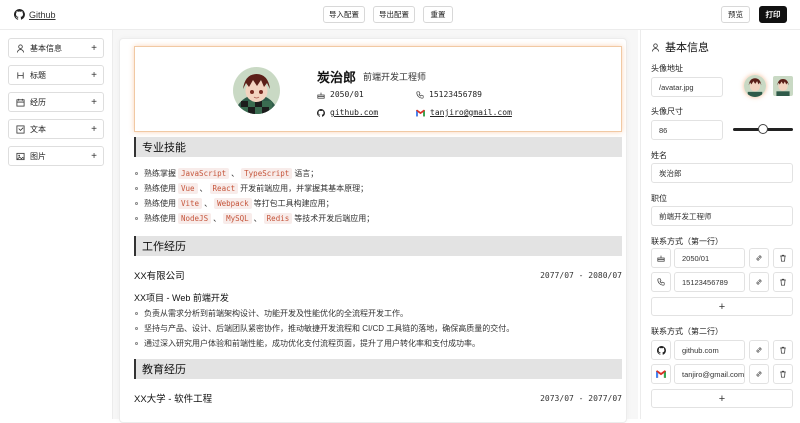  What do you see at coordinates (722, 173) in the screenshot?
I see `name-input: 炭治郎` at bounding box center [722, 173].